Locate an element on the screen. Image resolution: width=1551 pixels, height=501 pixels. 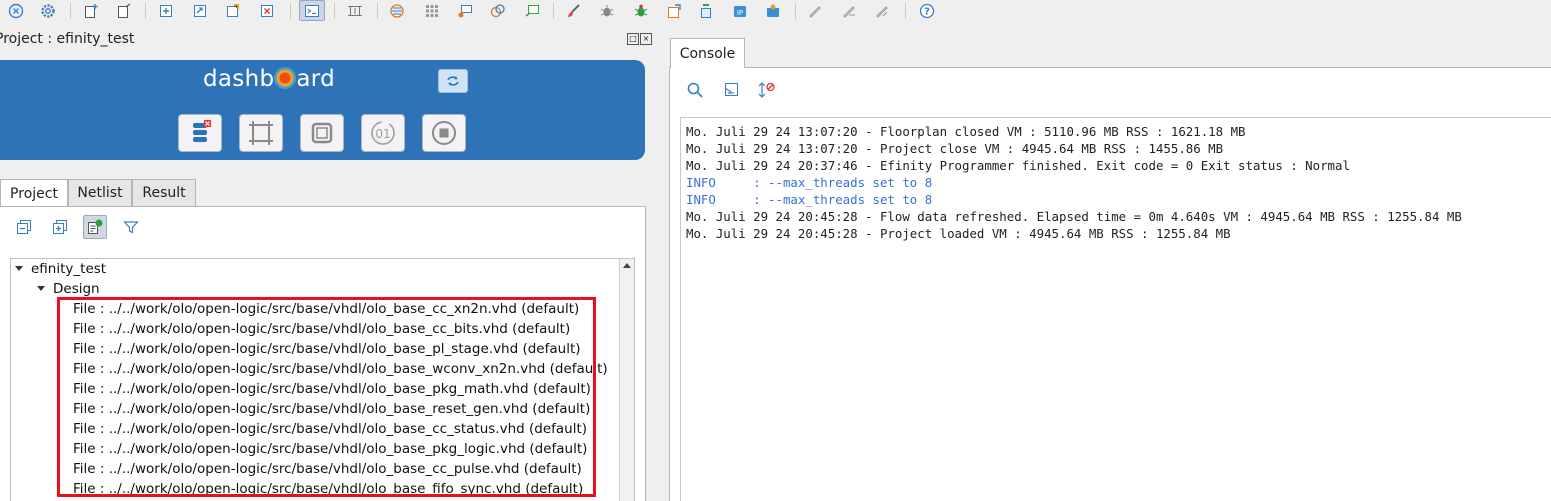
programmer-icon is located at coordinates (706, 11).